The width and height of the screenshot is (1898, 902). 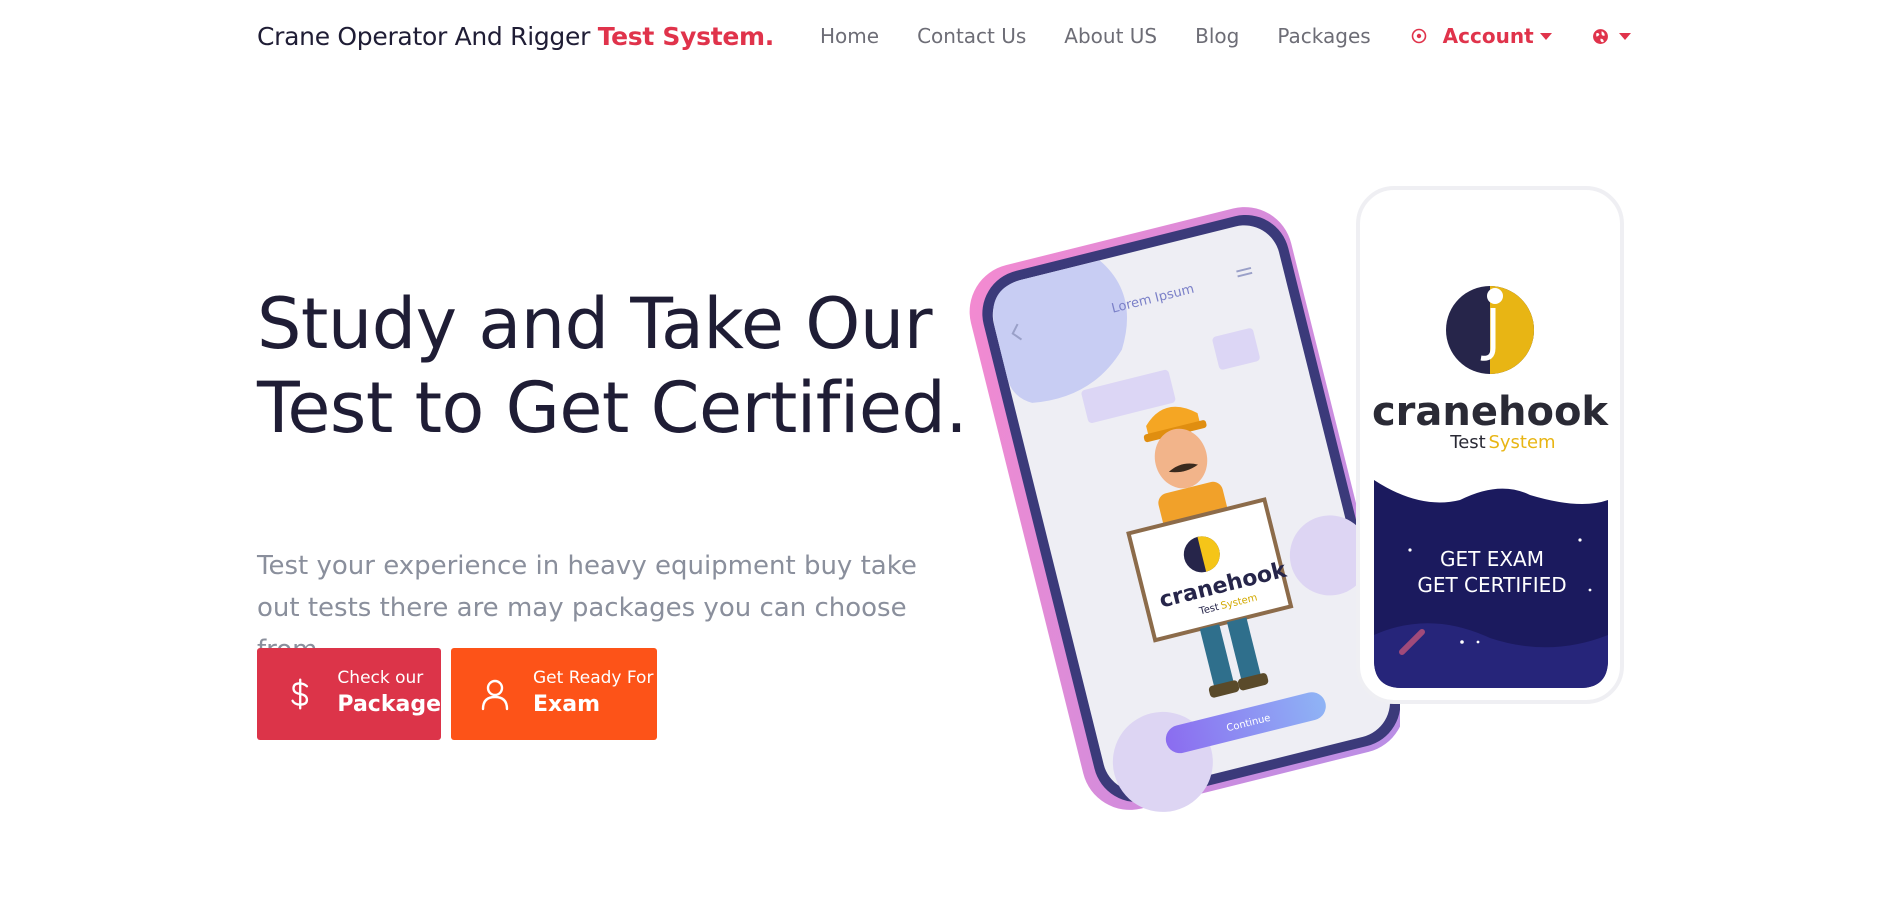 I want to click on right-line-get-certified: GET CERTIFIED, so click(x=1491, y=585).